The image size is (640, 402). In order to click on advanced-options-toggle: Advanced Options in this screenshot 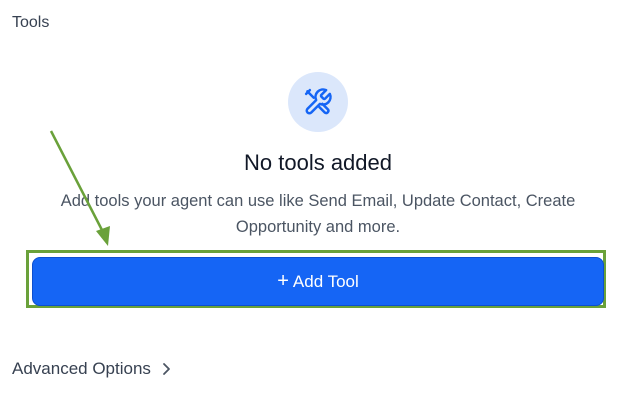, I will do `click(92, 369)`.